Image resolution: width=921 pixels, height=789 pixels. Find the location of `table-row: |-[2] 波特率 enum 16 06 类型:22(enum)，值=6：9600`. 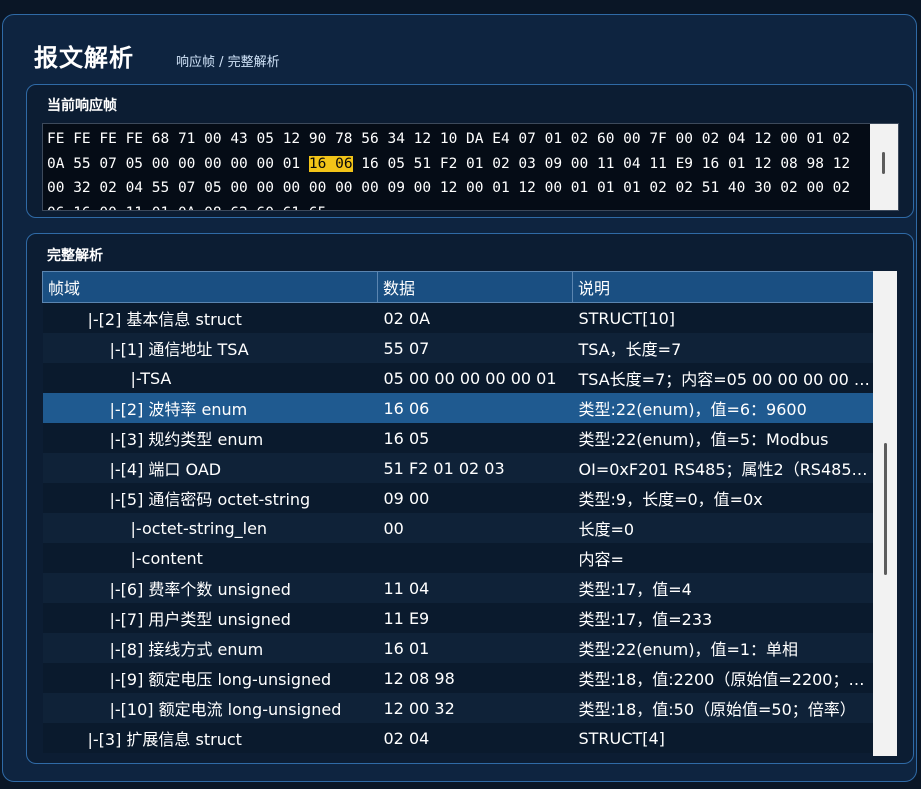

table-row: |-[2] 波特率 enum 16 06 类型:22(enum)，值=6：9600 is located at coordinates (457, 408).